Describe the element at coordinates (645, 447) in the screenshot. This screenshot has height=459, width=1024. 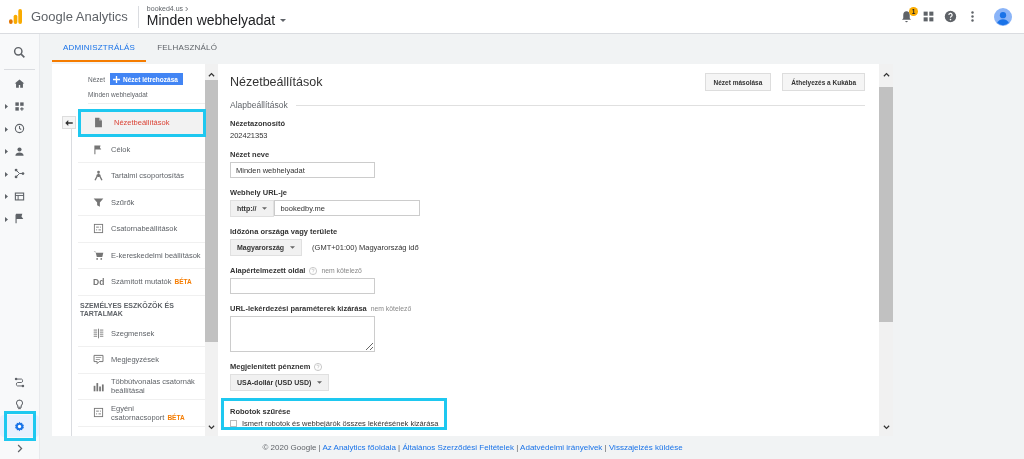
I see `footer-link: Visszajelzés küldése` at that location.